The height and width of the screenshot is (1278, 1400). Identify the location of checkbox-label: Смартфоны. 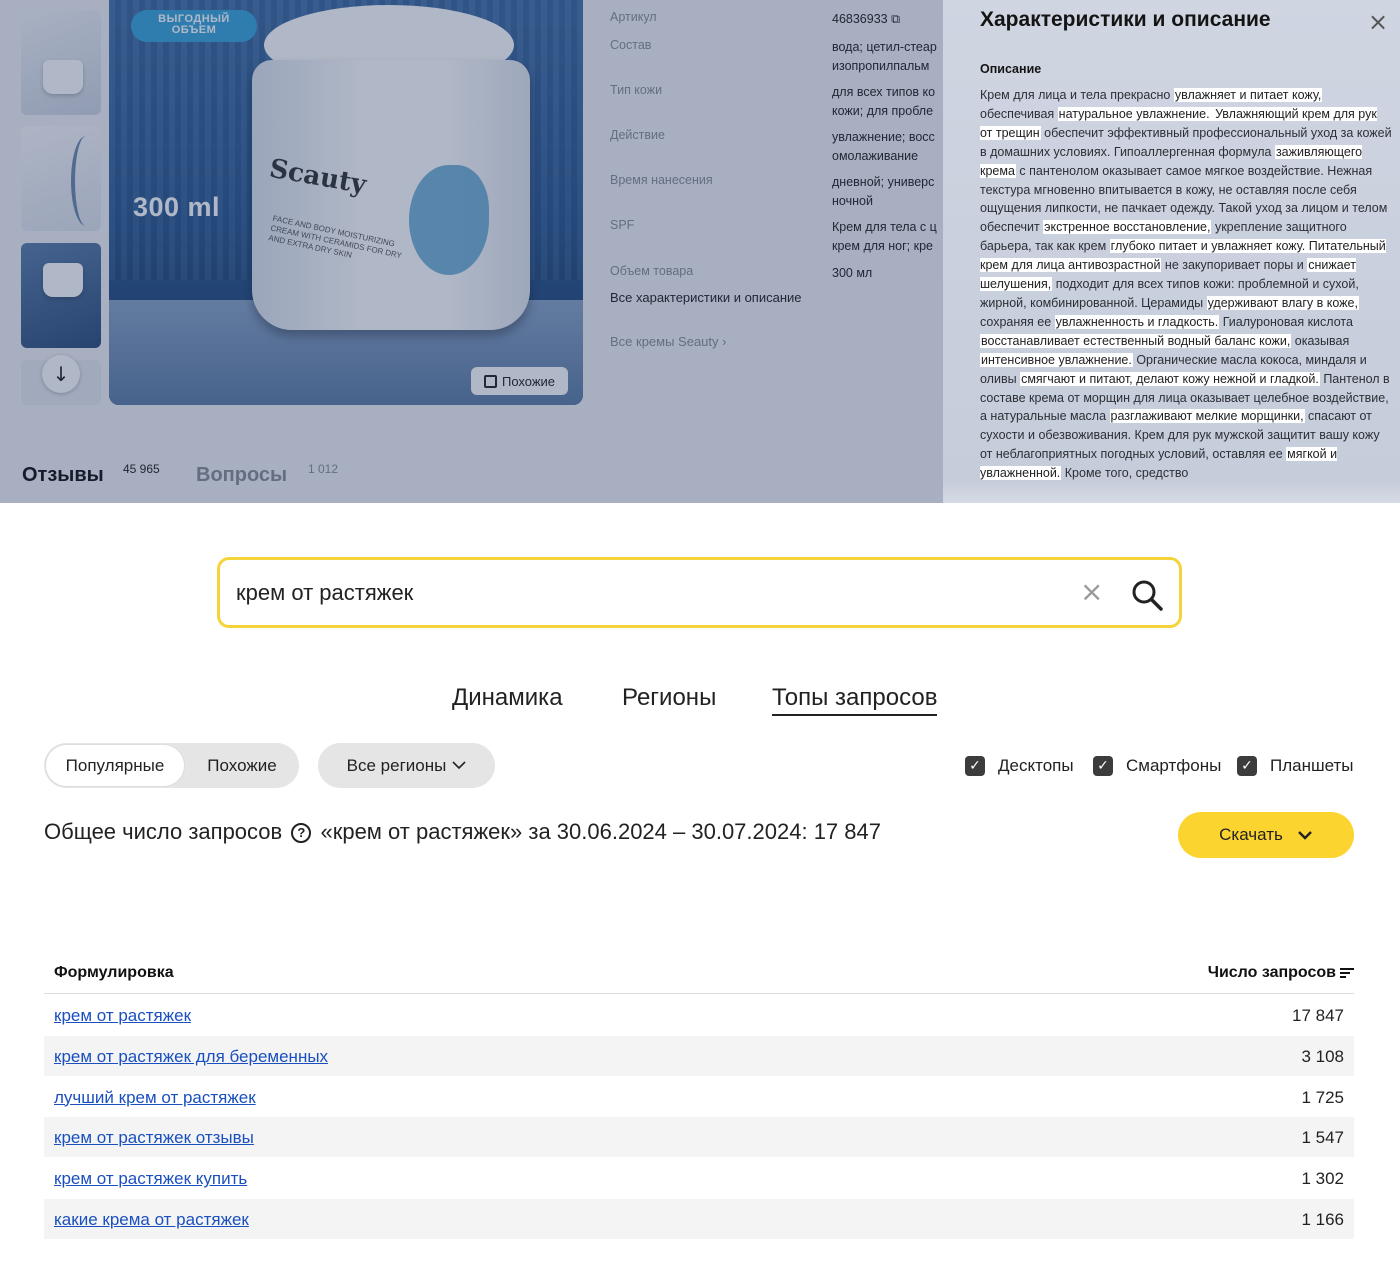
(1174, 765).